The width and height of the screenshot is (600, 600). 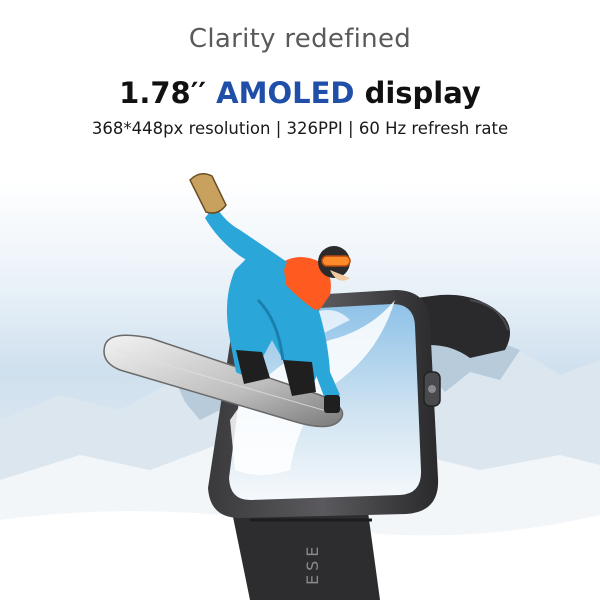 What do you see at coordinates (336, 261) in the screenshot?
I see `rider-goggles` at bounding box center [336, 261].